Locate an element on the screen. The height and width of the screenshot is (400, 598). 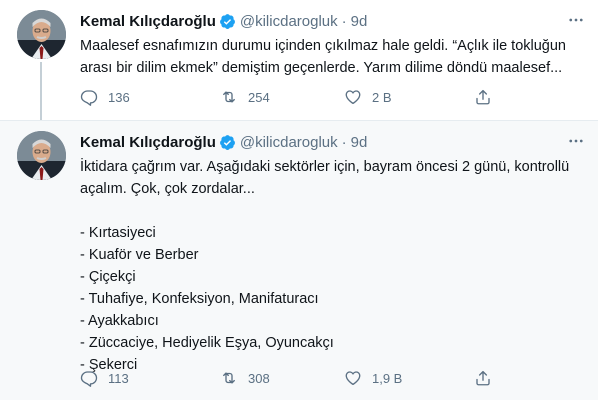
list-item: - Tuhafiye, Konfeksiyon, Manifaturacı is located at coordinates (199, 299).